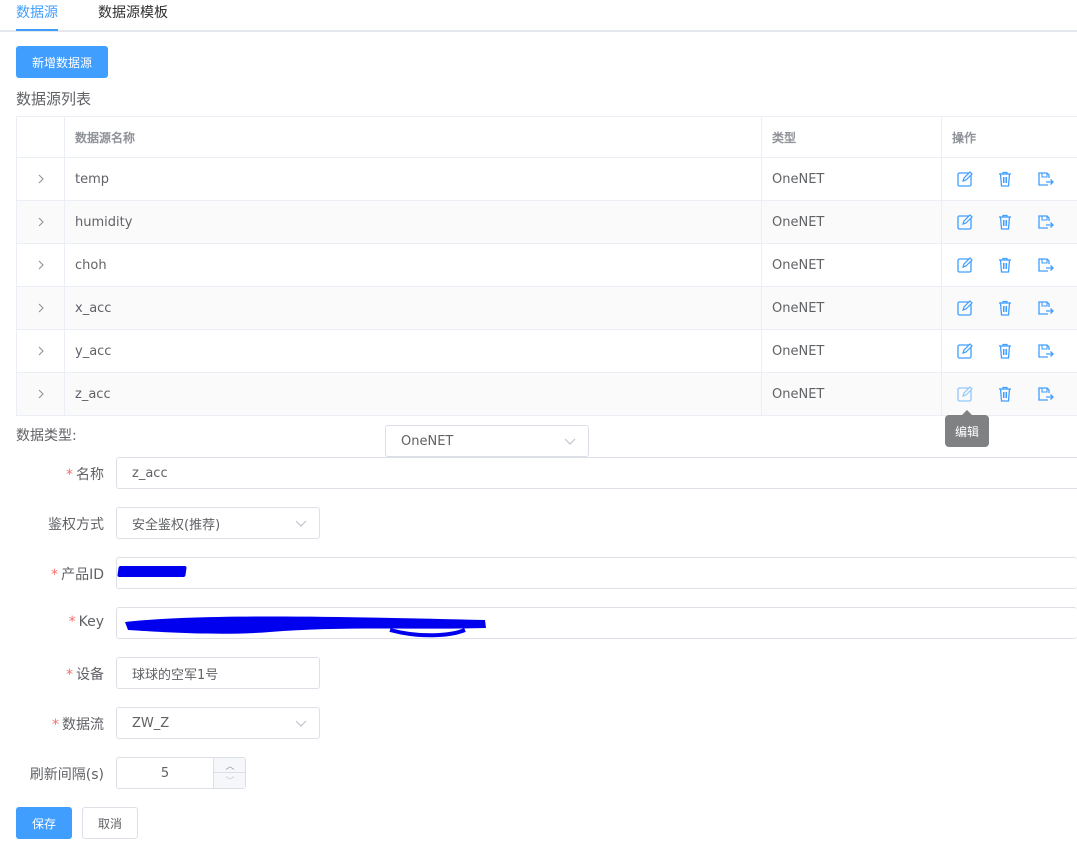  I want to click on stream-label: * 数据流, so click(64, 724).